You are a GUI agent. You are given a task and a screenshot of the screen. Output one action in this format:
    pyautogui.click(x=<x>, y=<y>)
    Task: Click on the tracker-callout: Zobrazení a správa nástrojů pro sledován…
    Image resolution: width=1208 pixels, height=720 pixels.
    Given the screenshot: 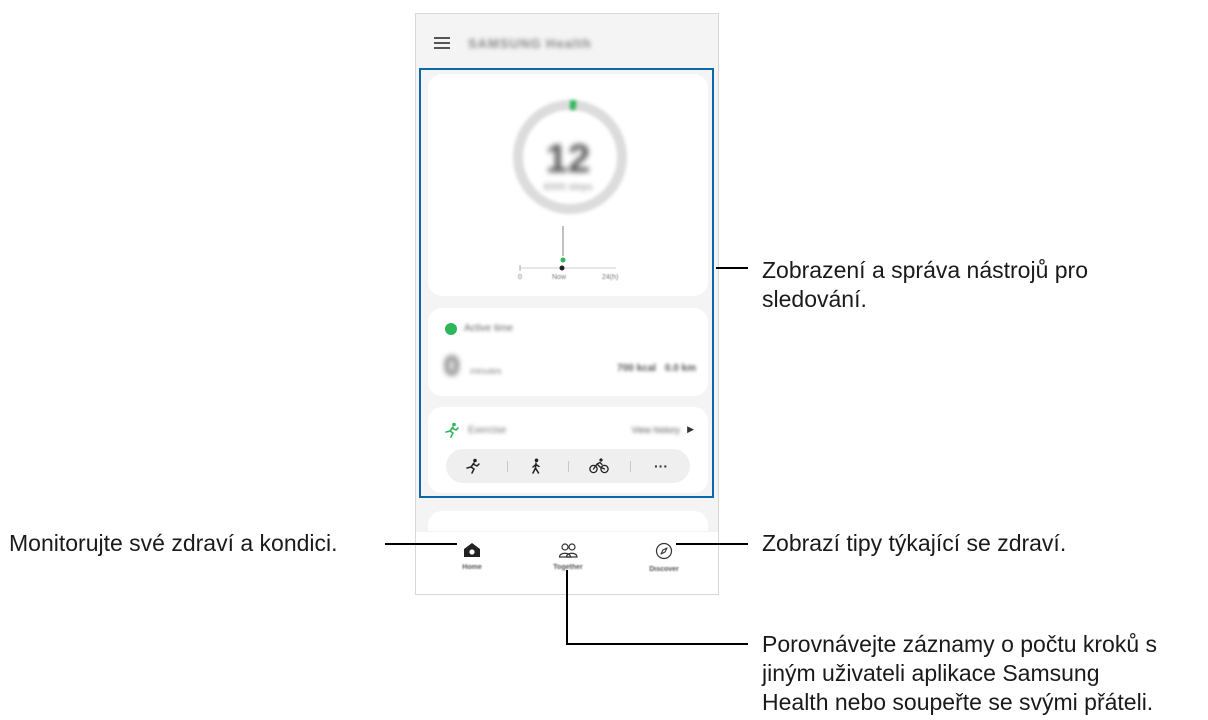 What is the action you would take?
    pyautogui.click(x=925, y=285)
    